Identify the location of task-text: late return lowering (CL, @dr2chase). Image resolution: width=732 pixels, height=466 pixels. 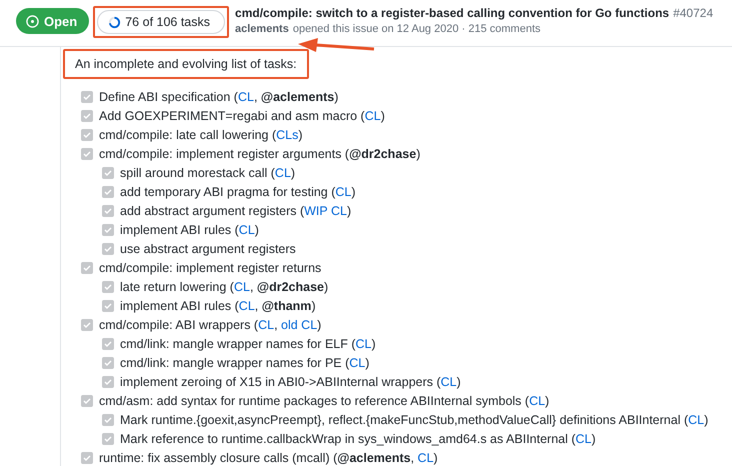
(224, 287).